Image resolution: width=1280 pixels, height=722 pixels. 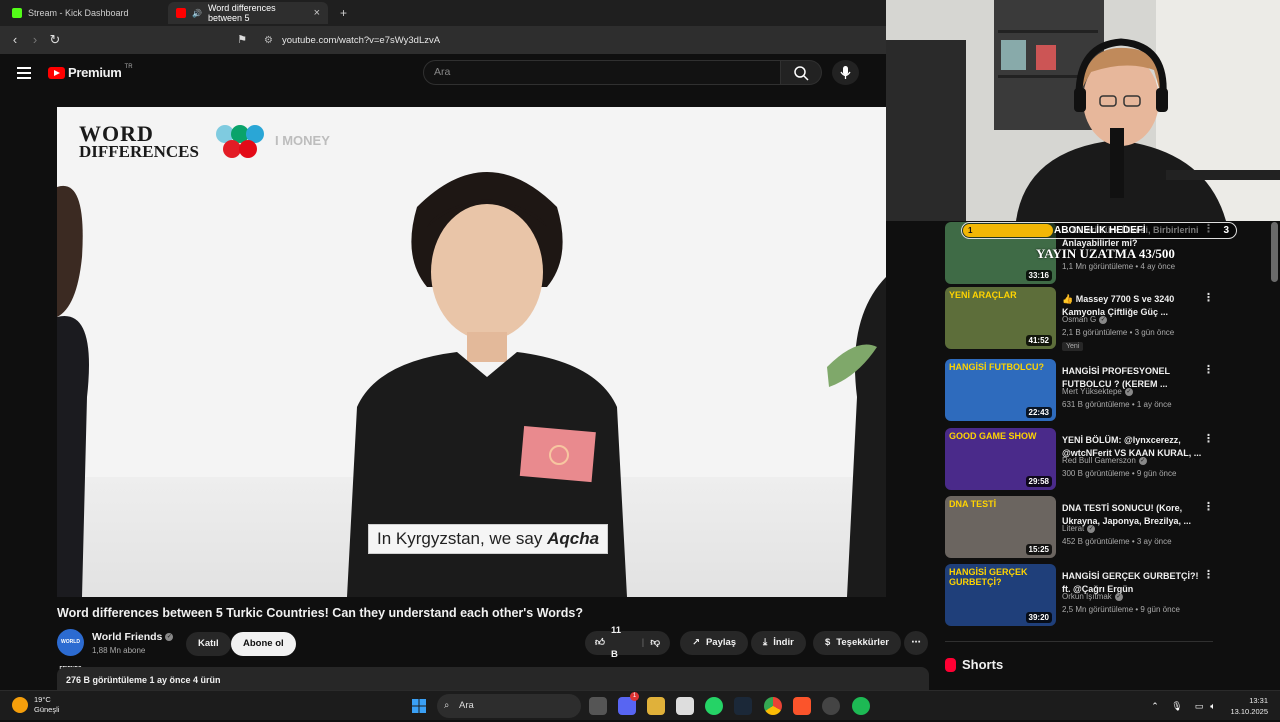 What do you see at coordinates (1121, 609) in the screenshot?
I see `rec-meta: 2,5 Mn görüntüleme • 9 gün önce` at bounding box center [1121, 609].